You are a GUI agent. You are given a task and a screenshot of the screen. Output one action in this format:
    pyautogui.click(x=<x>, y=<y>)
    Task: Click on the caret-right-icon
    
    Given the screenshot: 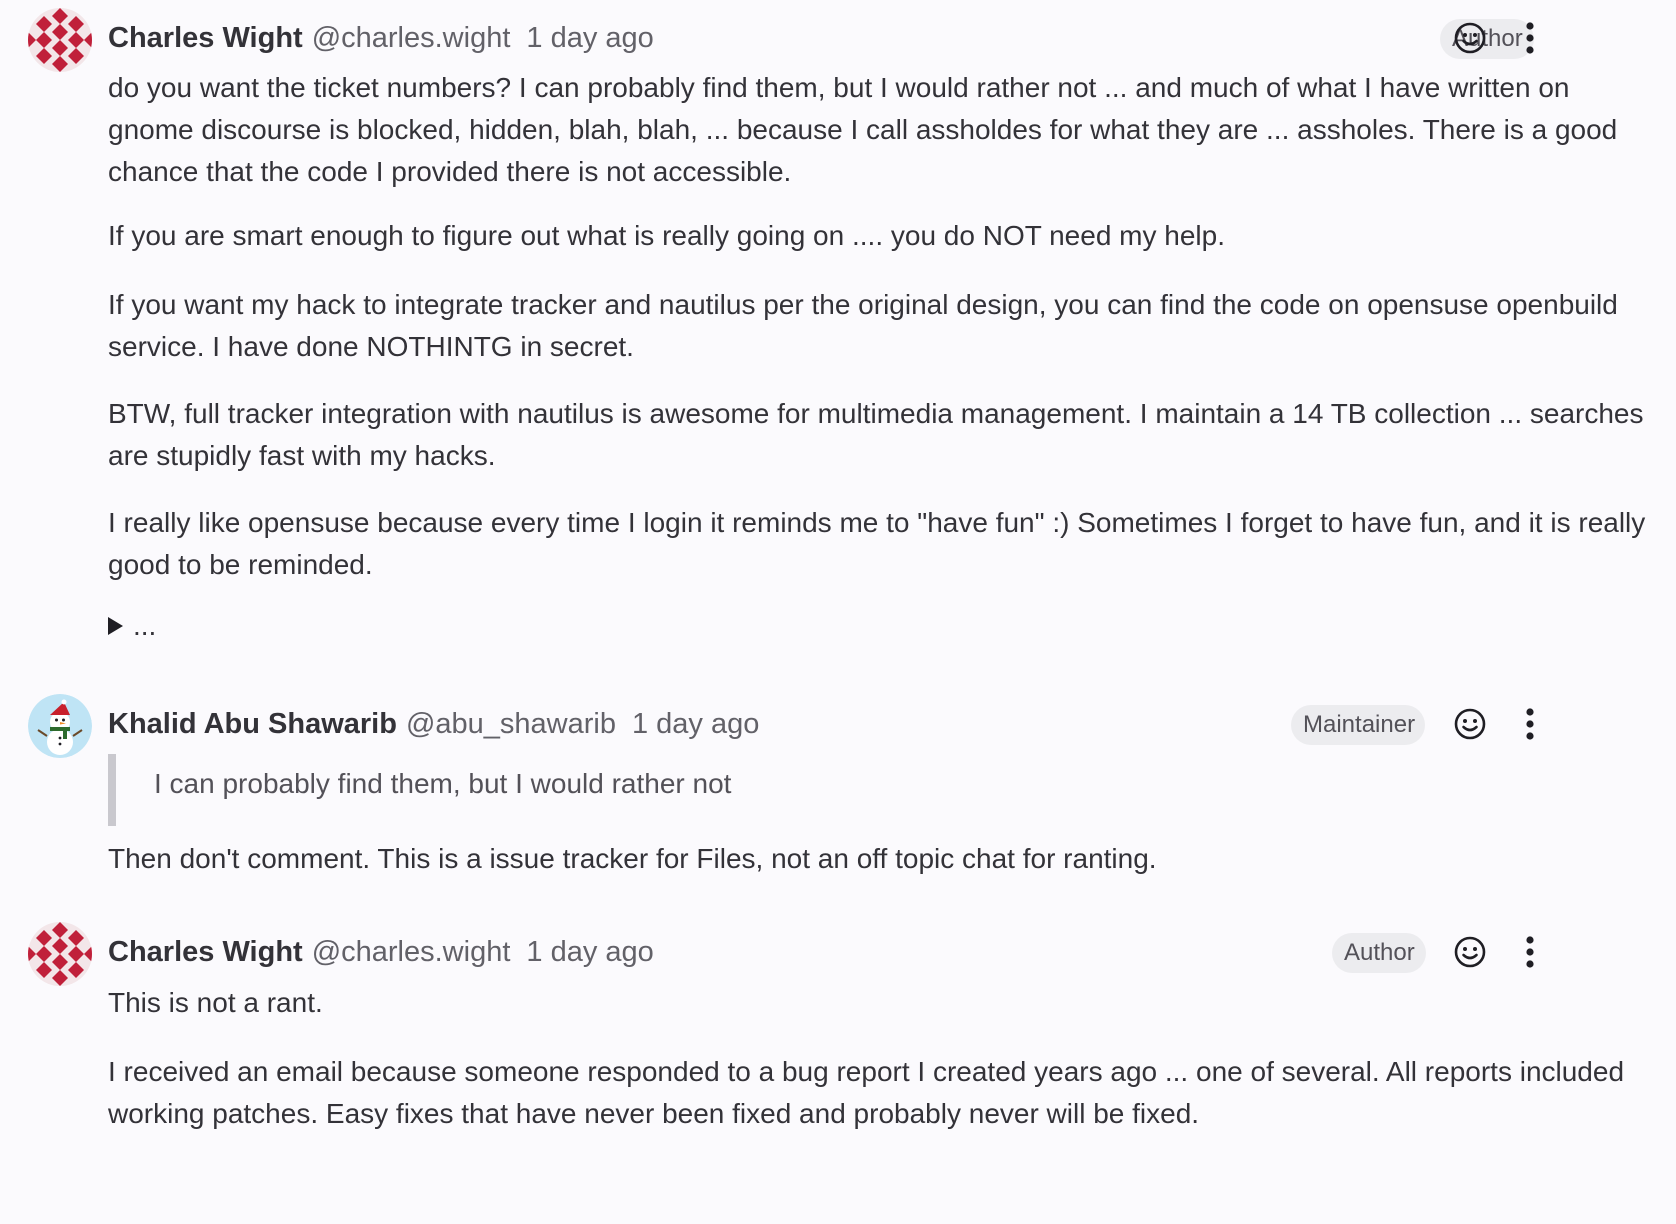 What is the action you would take?
    pyautogui.click(x=115, y=626)
    